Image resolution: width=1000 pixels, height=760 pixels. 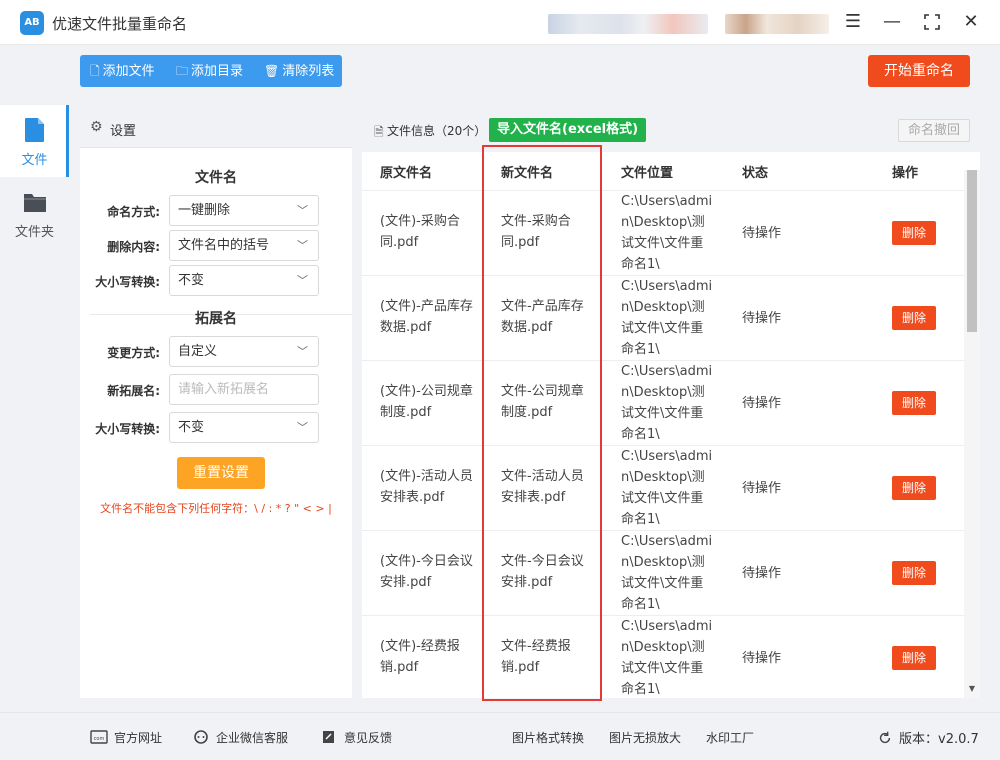 I want to click on column-header-action: 操作, so click(x=905, y=173).